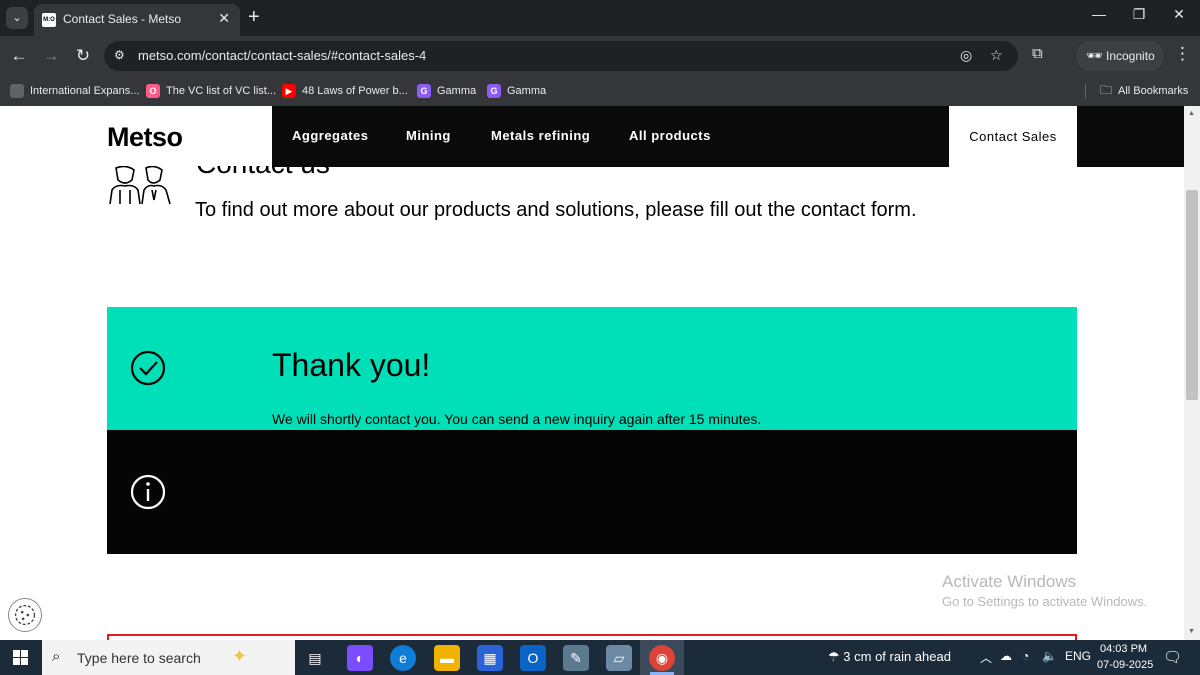 Image resolution: width=1200 pixels, height=675 pixels. Describe the element at coordinates (49, 20) in the screenshot. I see `metso-favicon-icon: M:O` at that location.